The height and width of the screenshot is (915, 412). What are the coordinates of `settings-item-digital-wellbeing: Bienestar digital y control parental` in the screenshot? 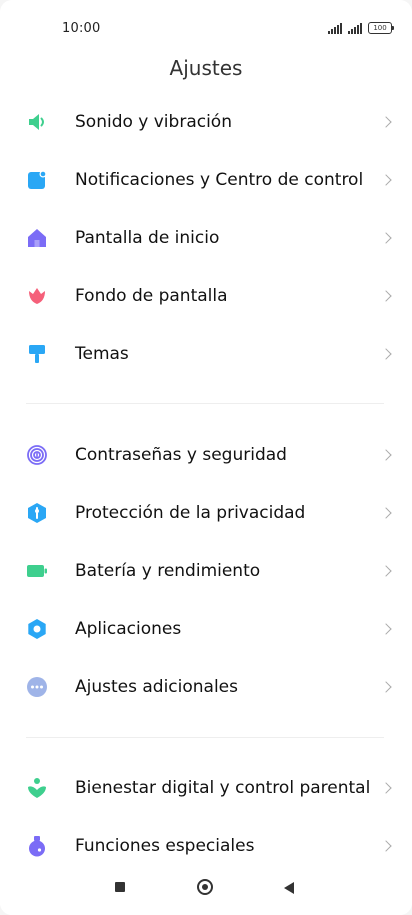 It's located at (206, 788).